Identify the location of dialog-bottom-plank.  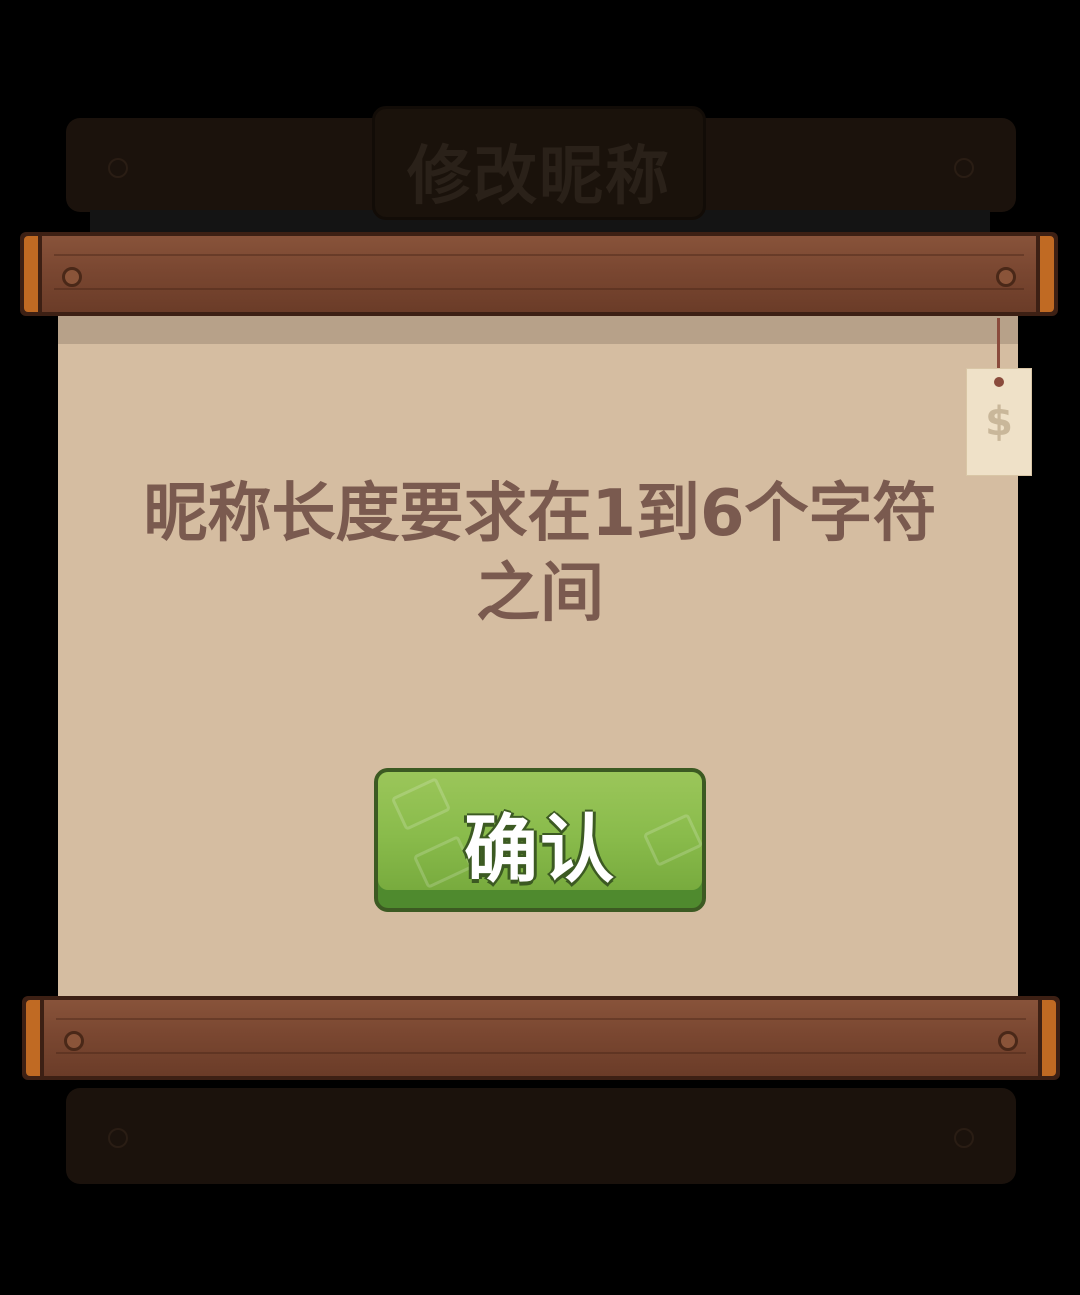
(541, 1038).